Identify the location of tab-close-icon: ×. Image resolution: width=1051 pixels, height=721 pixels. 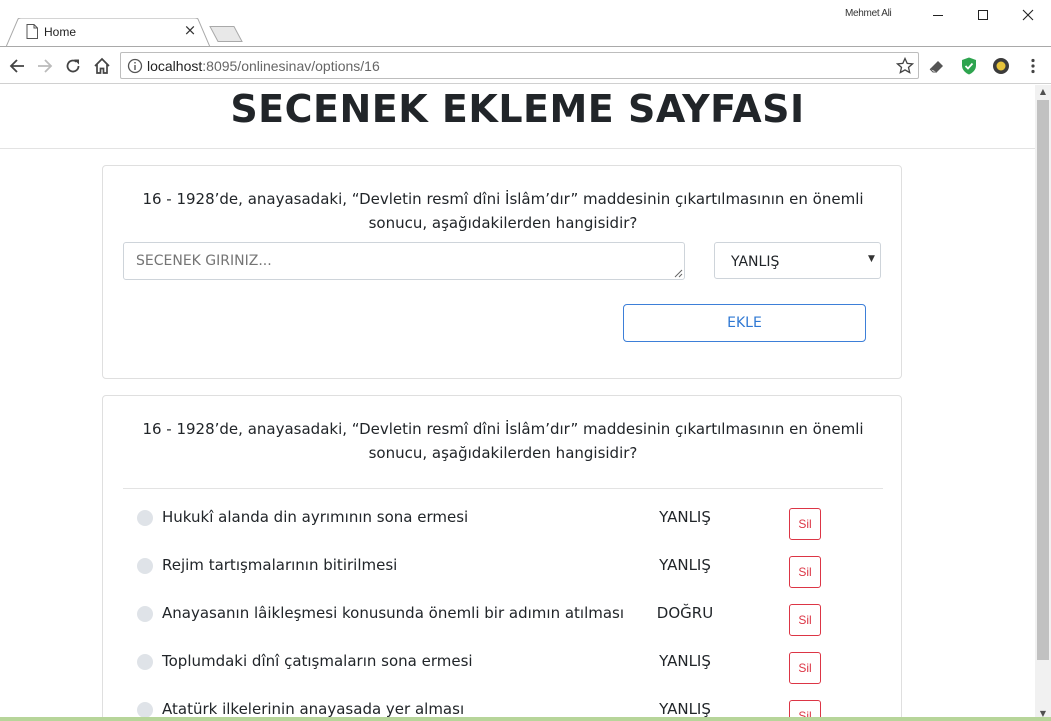
(190, 30).